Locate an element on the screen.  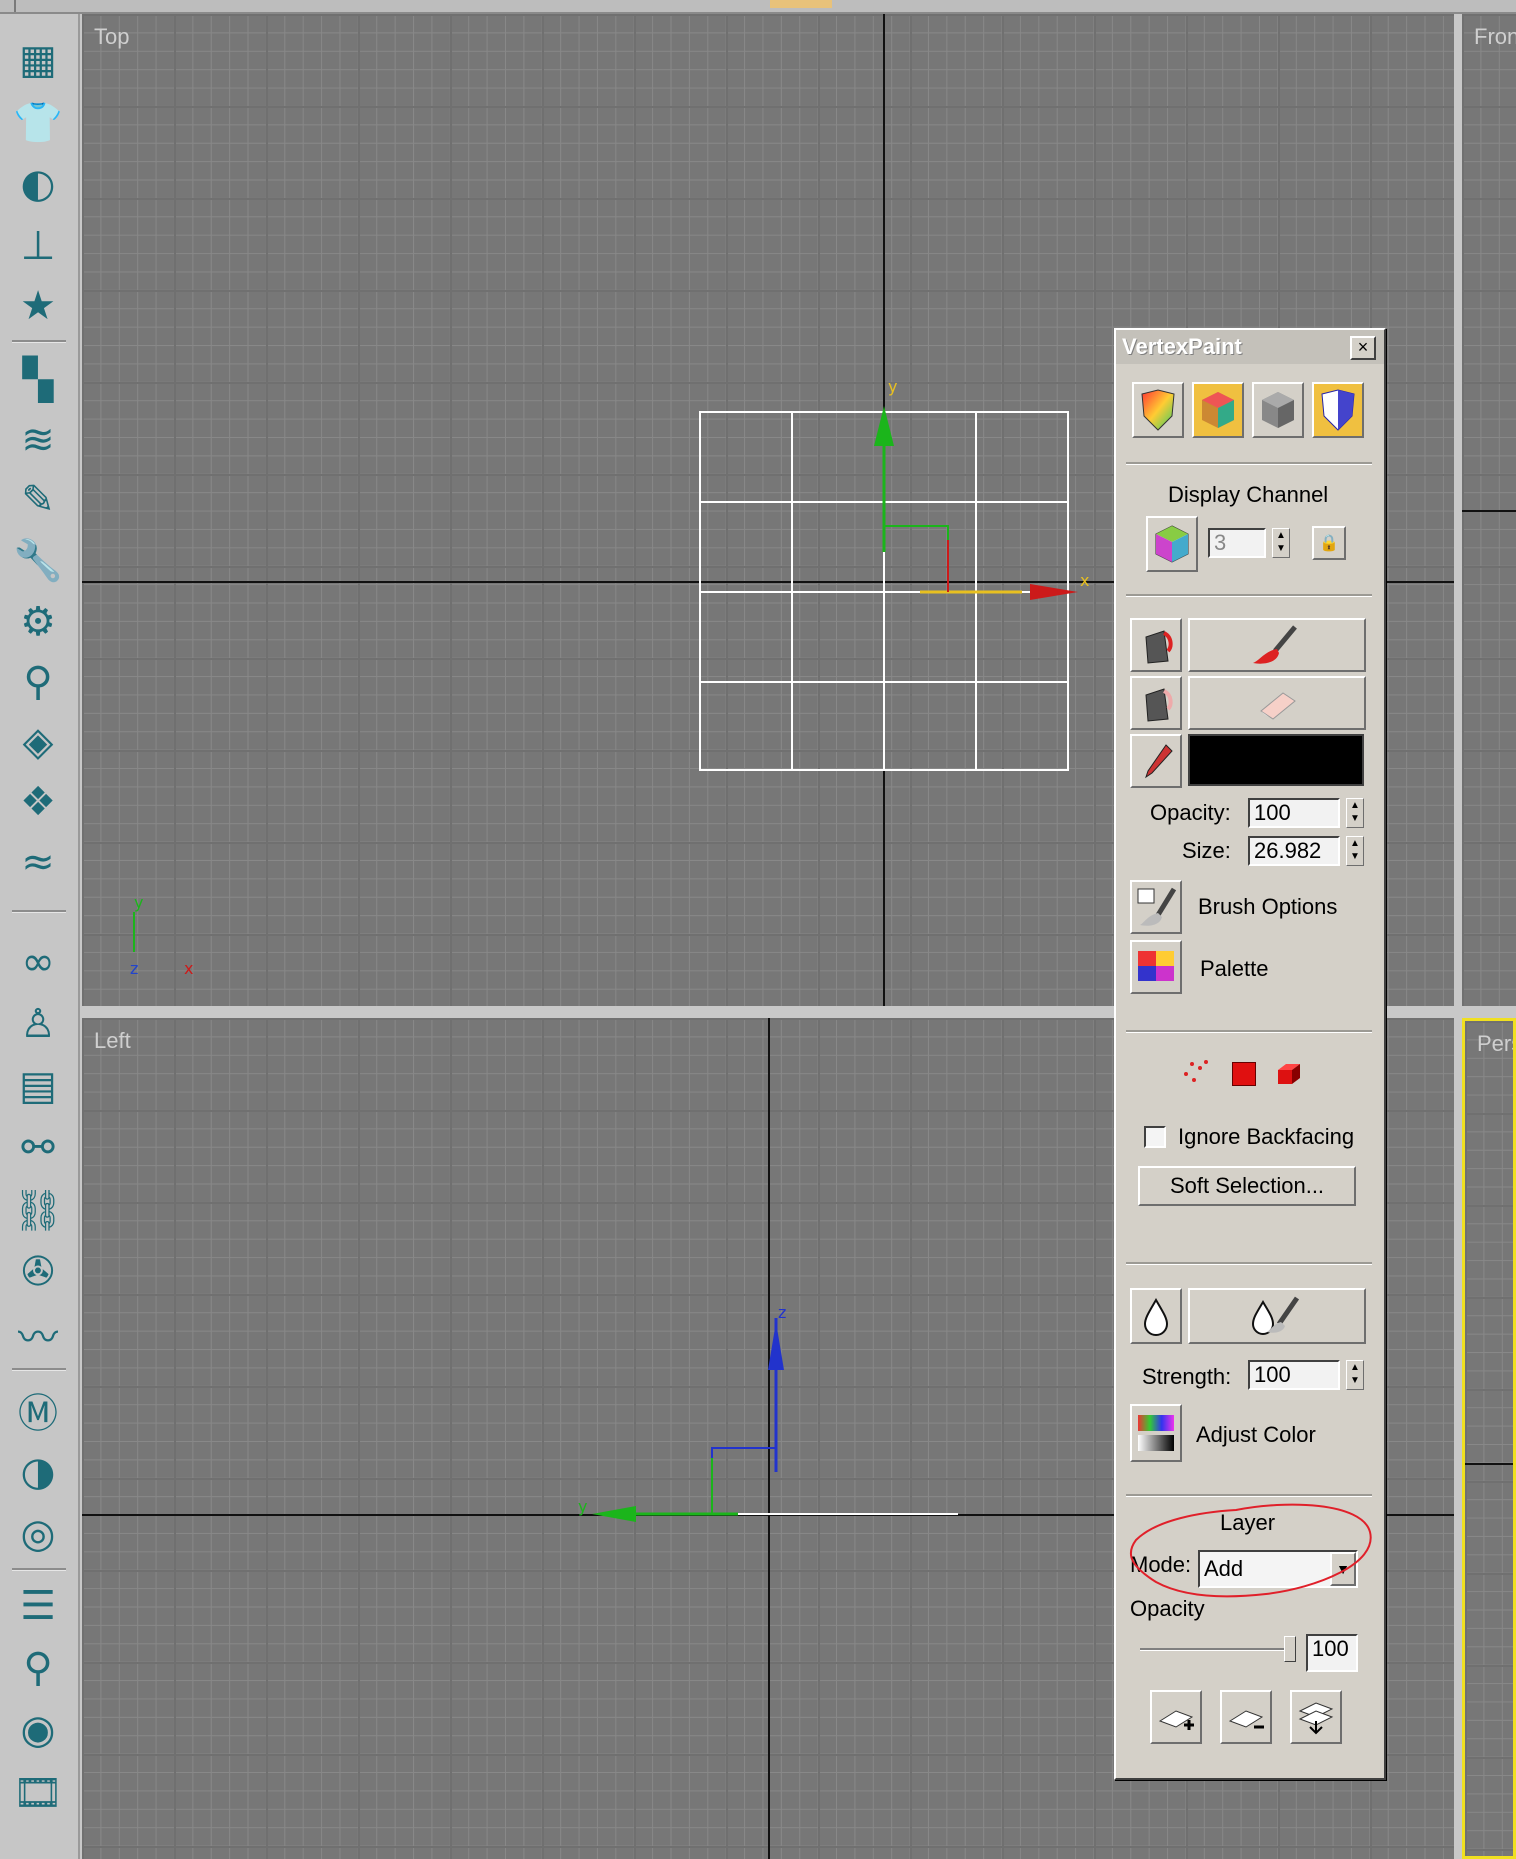
strip-highlight is located at coordinates (801, 4).